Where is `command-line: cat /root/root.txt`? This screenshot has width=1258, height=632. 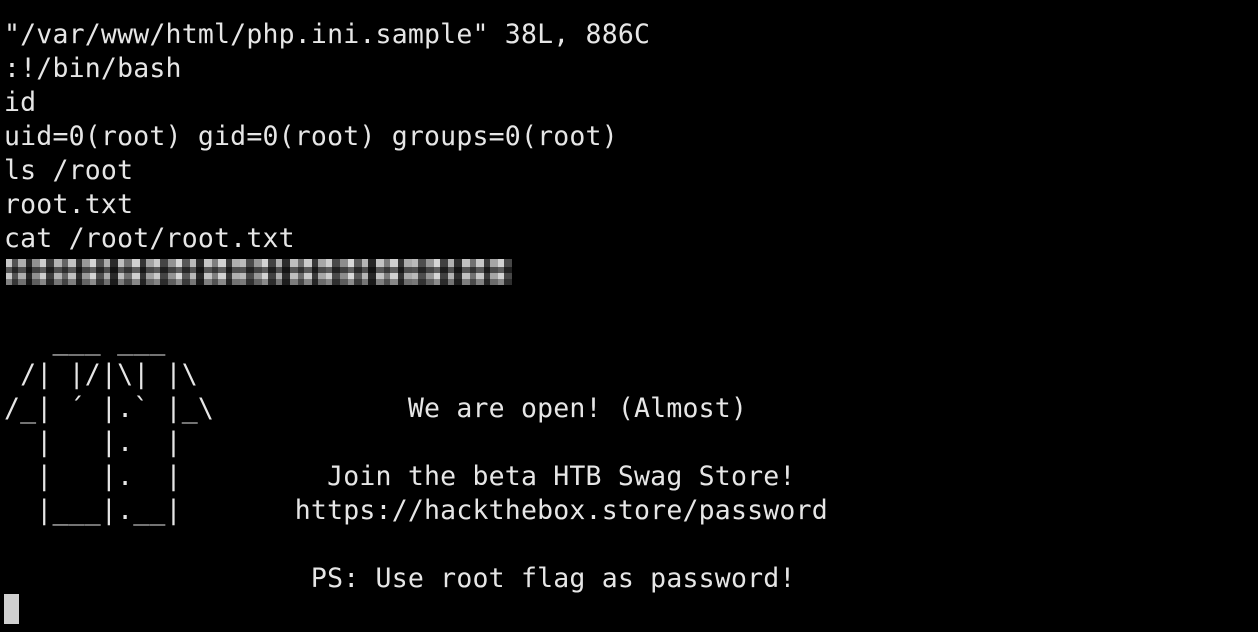
command-line: cat /root/root.txt is located at coordinates (149, 238).